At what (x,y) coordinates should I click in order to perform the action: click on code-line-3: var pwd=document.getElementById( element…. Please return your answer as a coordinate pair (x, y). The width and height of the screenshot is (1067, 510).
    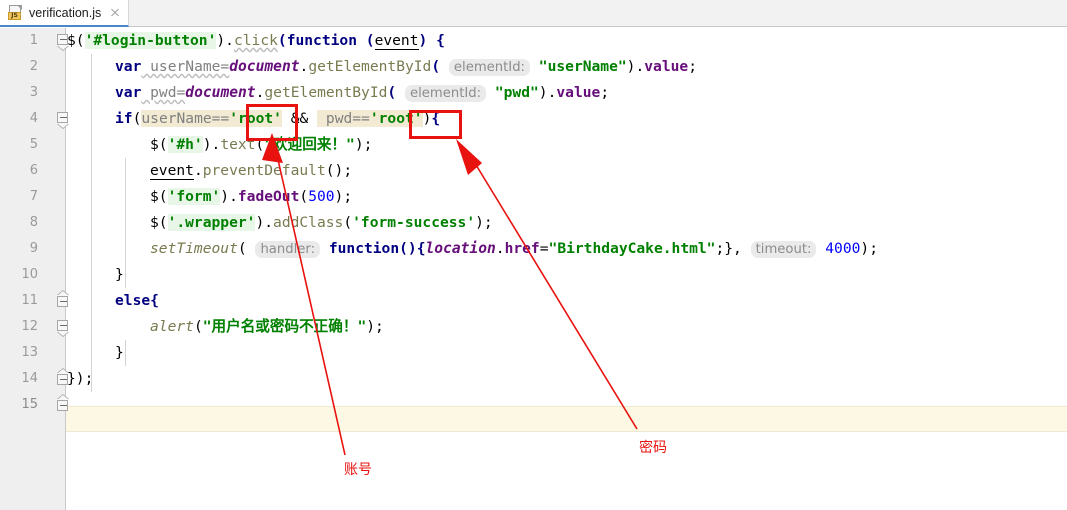
    Looking at the image, I should click on (567, 93).